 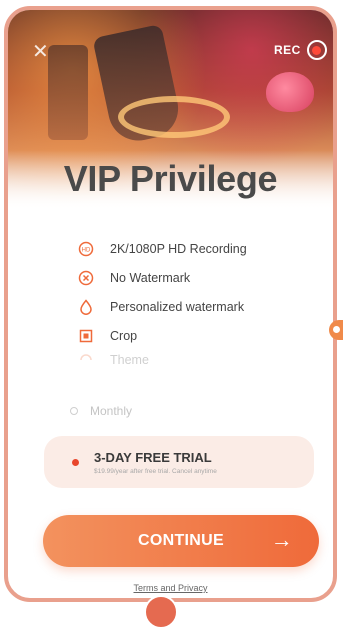 I want to click on page-title: VIP Privilege, so click(x=170, y=178).